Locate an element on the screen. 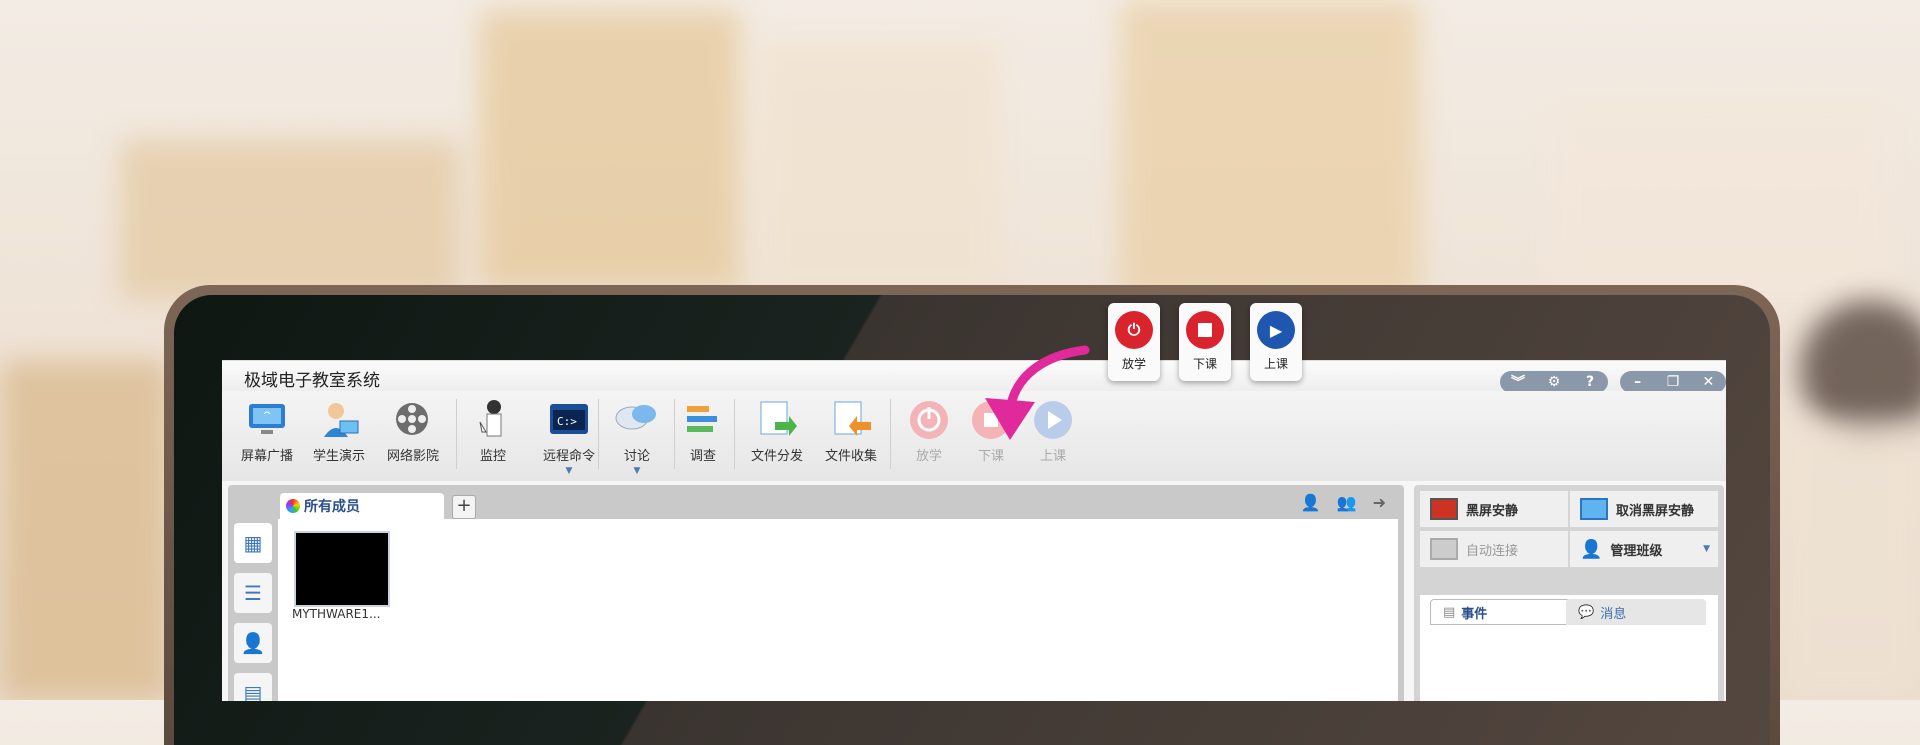  gear-icon: ⚙ is located at coordinates (1554, 382).